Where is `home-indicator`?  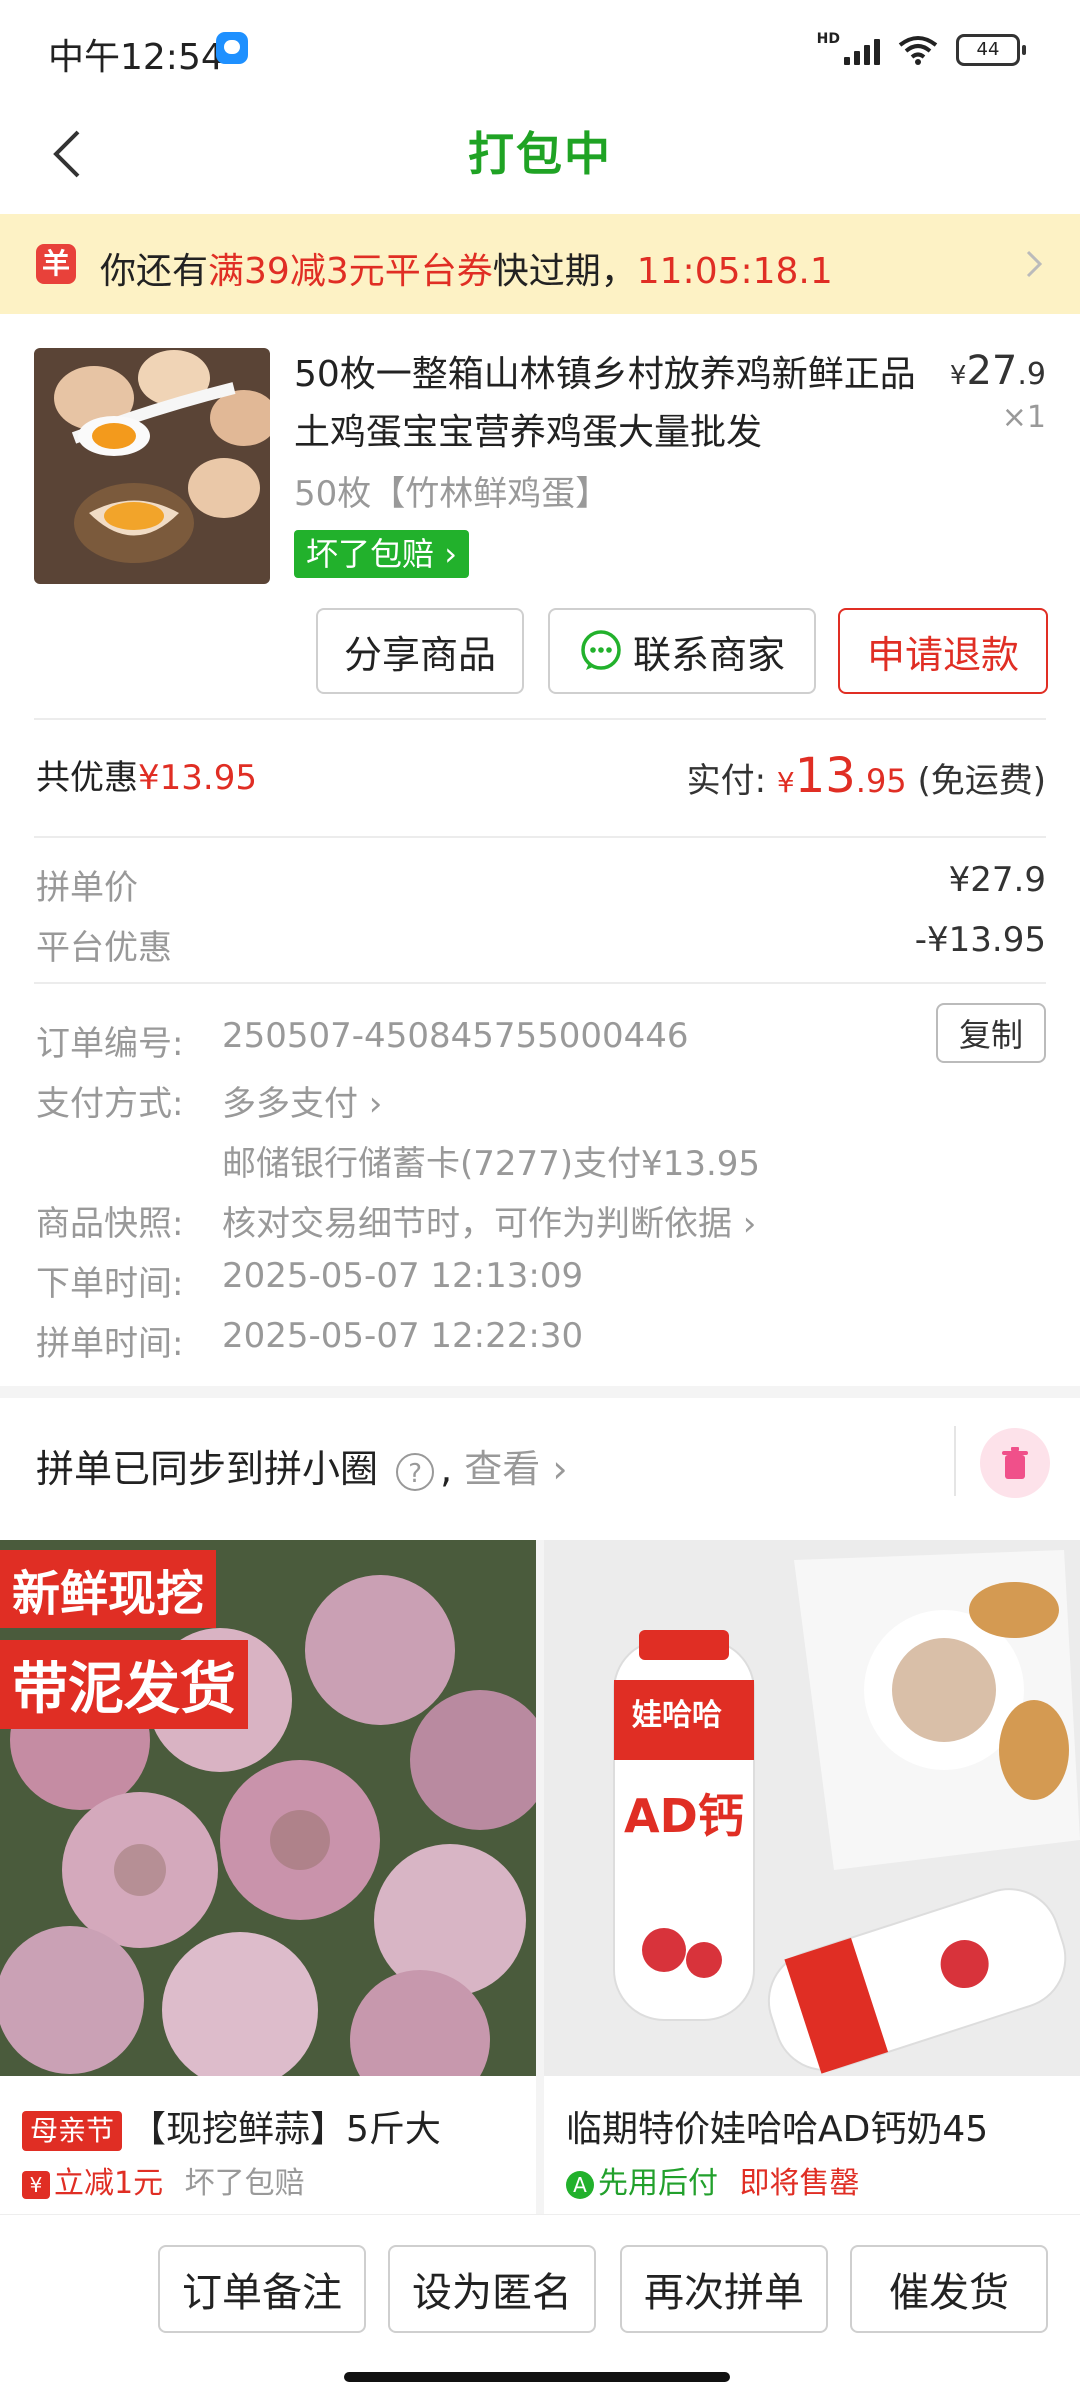 home-indicator is located at coordinates (537, 2377).